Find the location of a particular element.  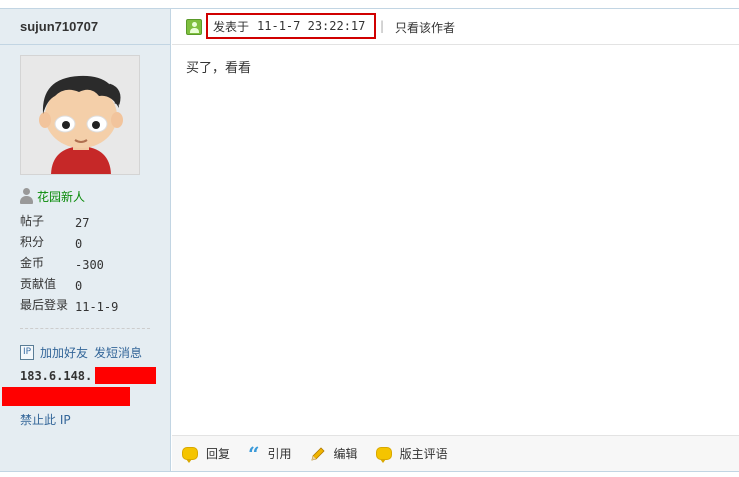

stat-value: 27 is located at coordinates (82, 221).